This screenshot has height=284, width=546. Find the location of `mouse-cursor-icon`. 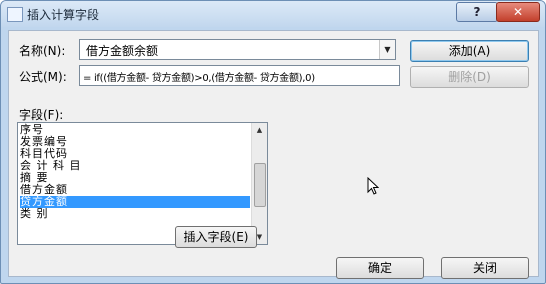

mouse-cursor-icon is located at coordinates (373, 186).